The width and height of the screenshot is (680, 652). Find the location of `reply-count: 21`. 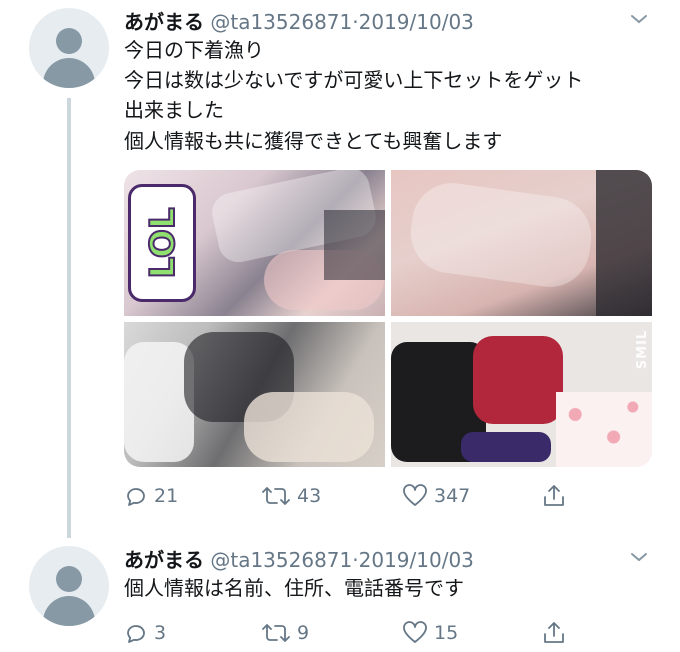

reply-count: 21 is located at coordinates (166, 496).